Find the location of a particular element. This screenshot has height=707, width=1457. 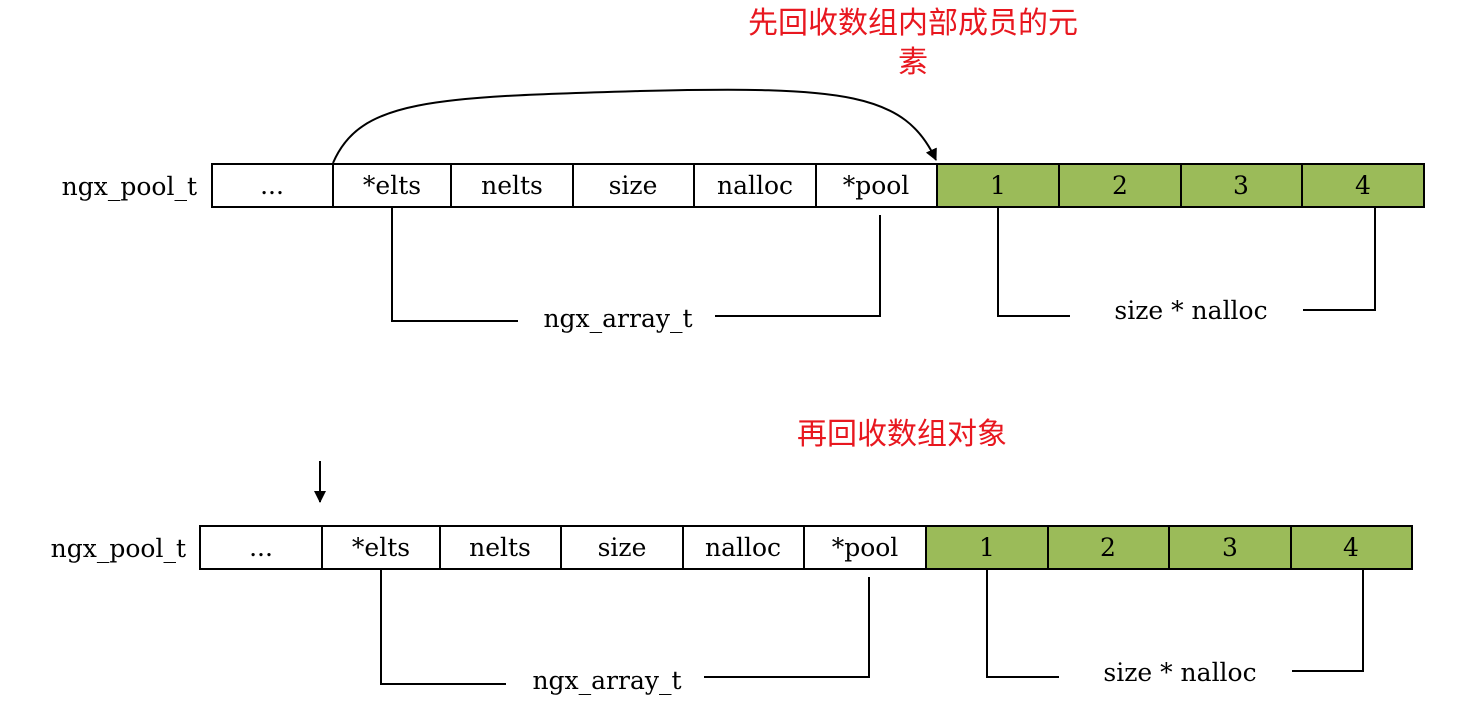

bottom-element-2-text: 2 is located at coordinates (1108, 547).